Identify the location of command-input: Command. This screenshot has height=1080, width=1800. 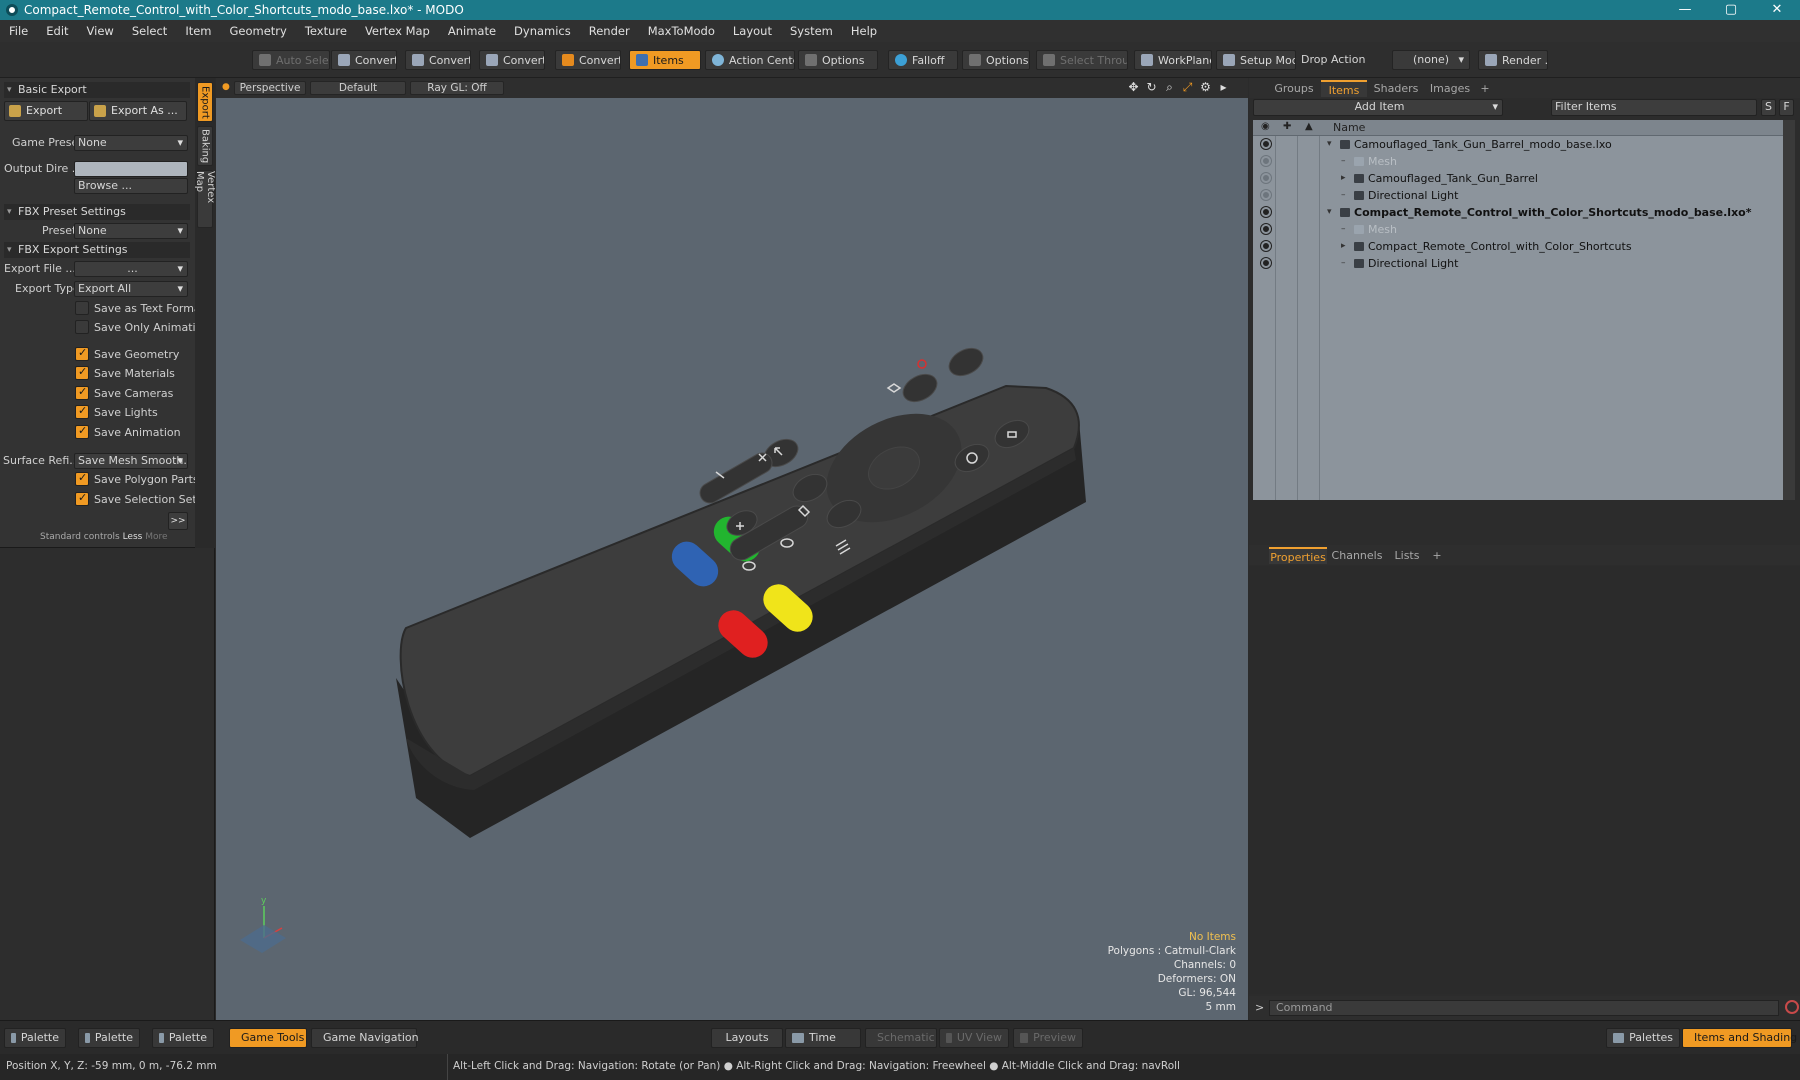
(1524, 1008).